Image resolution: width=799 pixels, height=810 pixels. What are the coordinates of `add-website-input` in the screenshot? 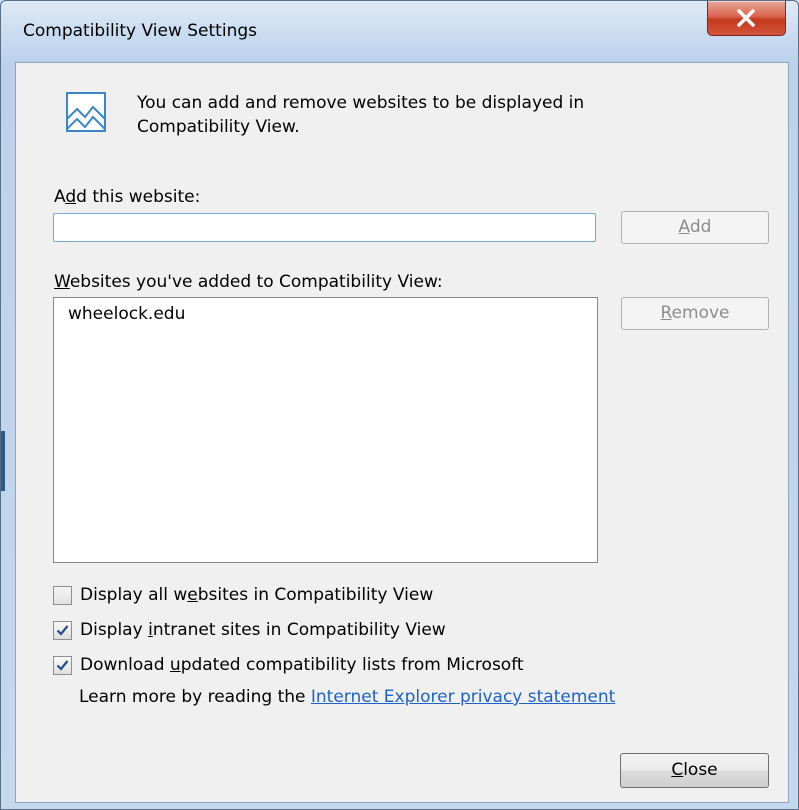 It's located at (324, 227).